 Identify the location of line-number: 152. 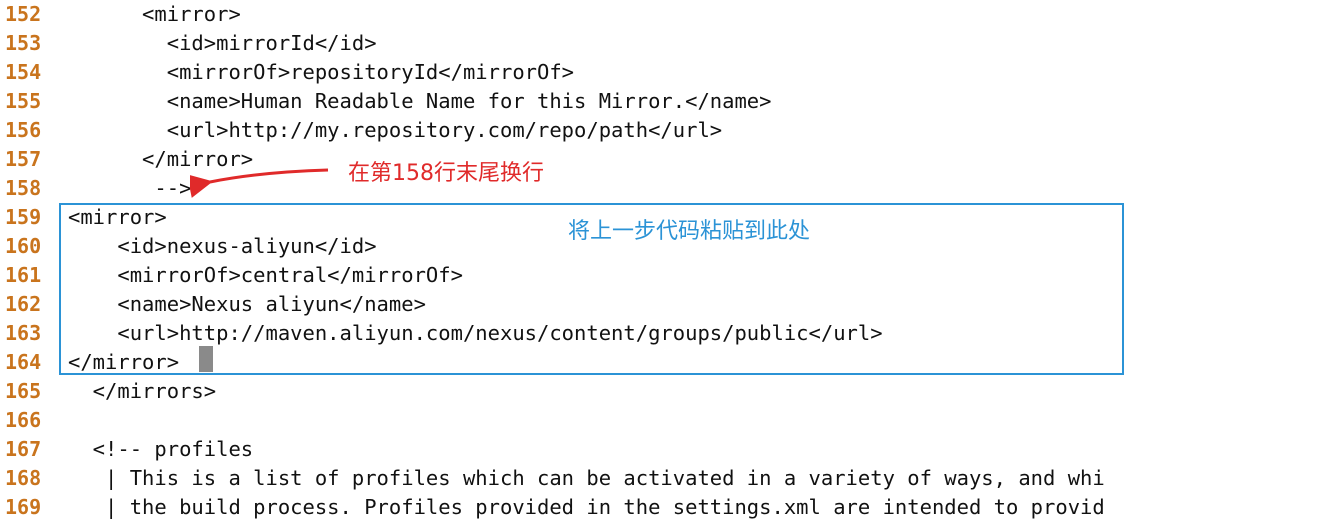
(23, 14).